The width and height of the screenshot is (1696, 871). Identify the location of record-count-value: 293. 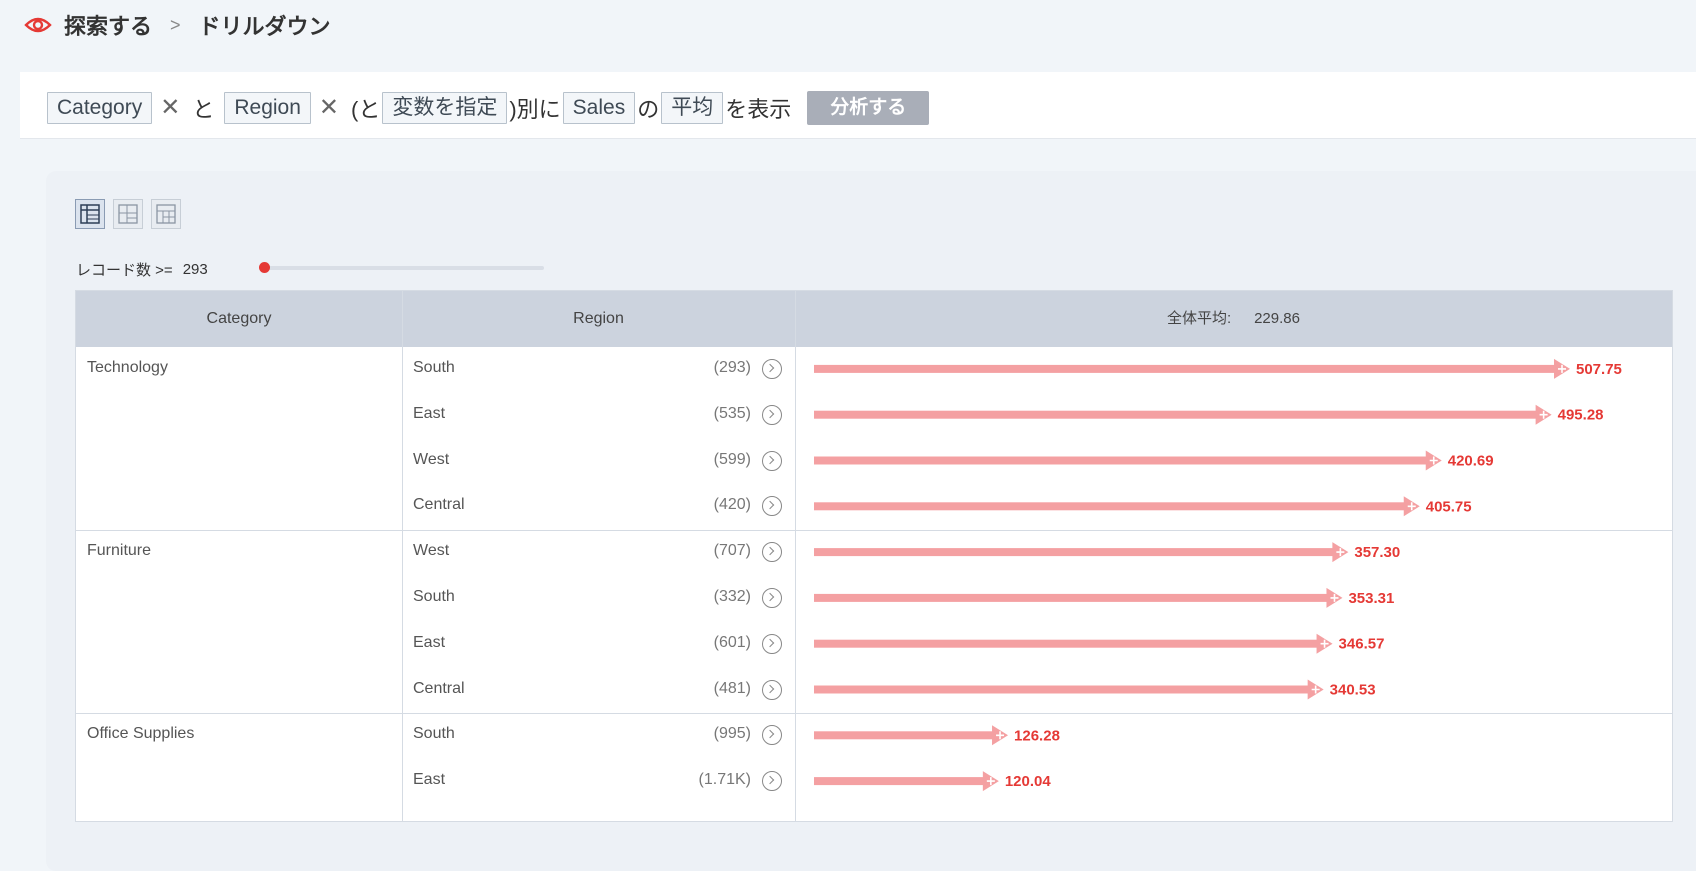
(195, 269).